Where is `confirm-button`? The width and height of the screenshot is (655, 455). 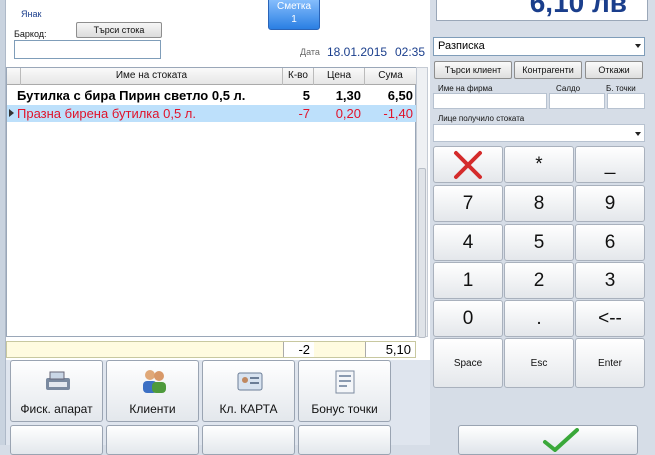
confirm-button is located at coordinates (548, 440).